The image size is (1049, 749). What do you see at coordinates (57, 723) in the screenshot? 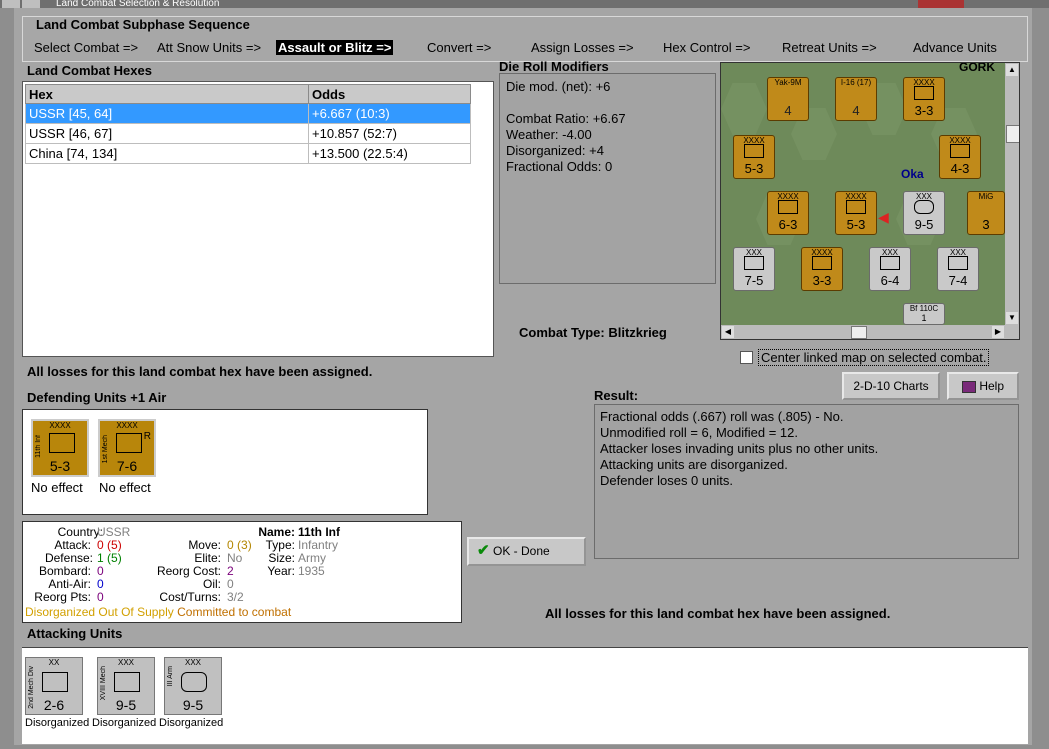
I see `unit-effect: Disorganized` at bounding box center [57, 723].